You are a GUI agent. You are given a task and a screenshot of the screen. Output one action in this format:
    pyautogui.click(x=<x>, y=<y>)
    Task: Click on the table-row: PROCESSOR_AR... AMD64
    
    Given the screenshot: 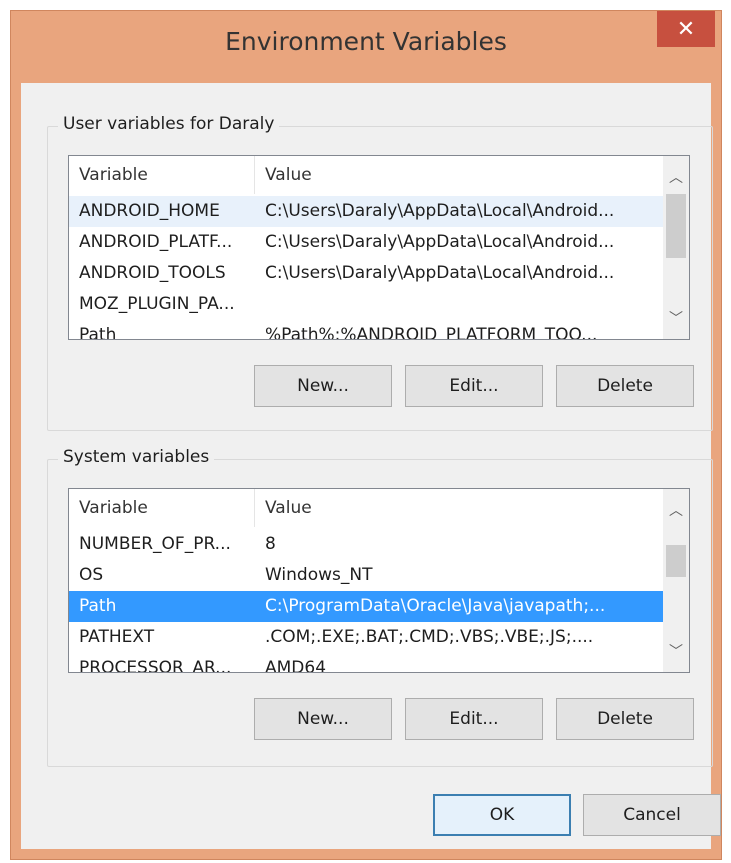 What is the action you would take?
    pyautogui.click(x=366, y=663)
    